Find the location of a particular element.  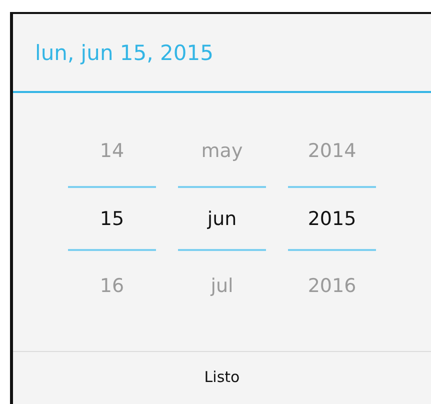

picker-value: 2014 is located at coordinates (332, 151).